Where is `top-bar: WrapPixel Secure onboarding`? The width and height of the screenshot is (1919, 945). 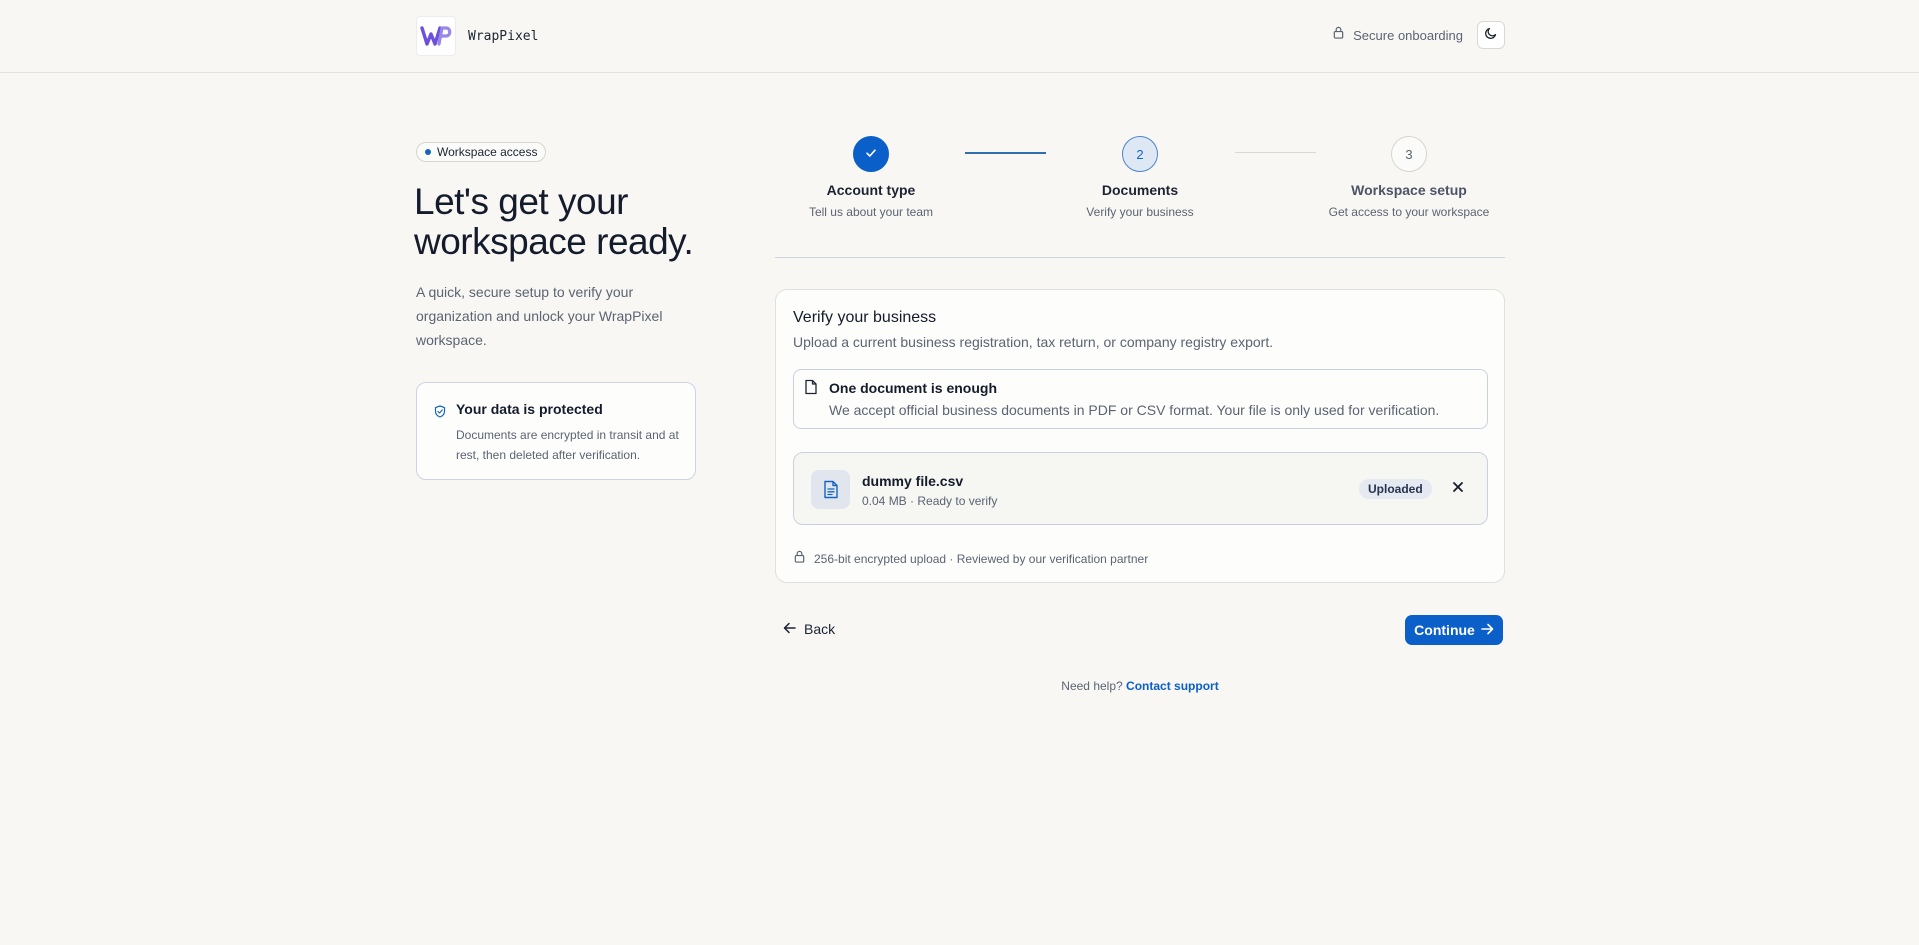 top-bar: WrapPixel Secure onboarding is located at coordinates (959, 36).